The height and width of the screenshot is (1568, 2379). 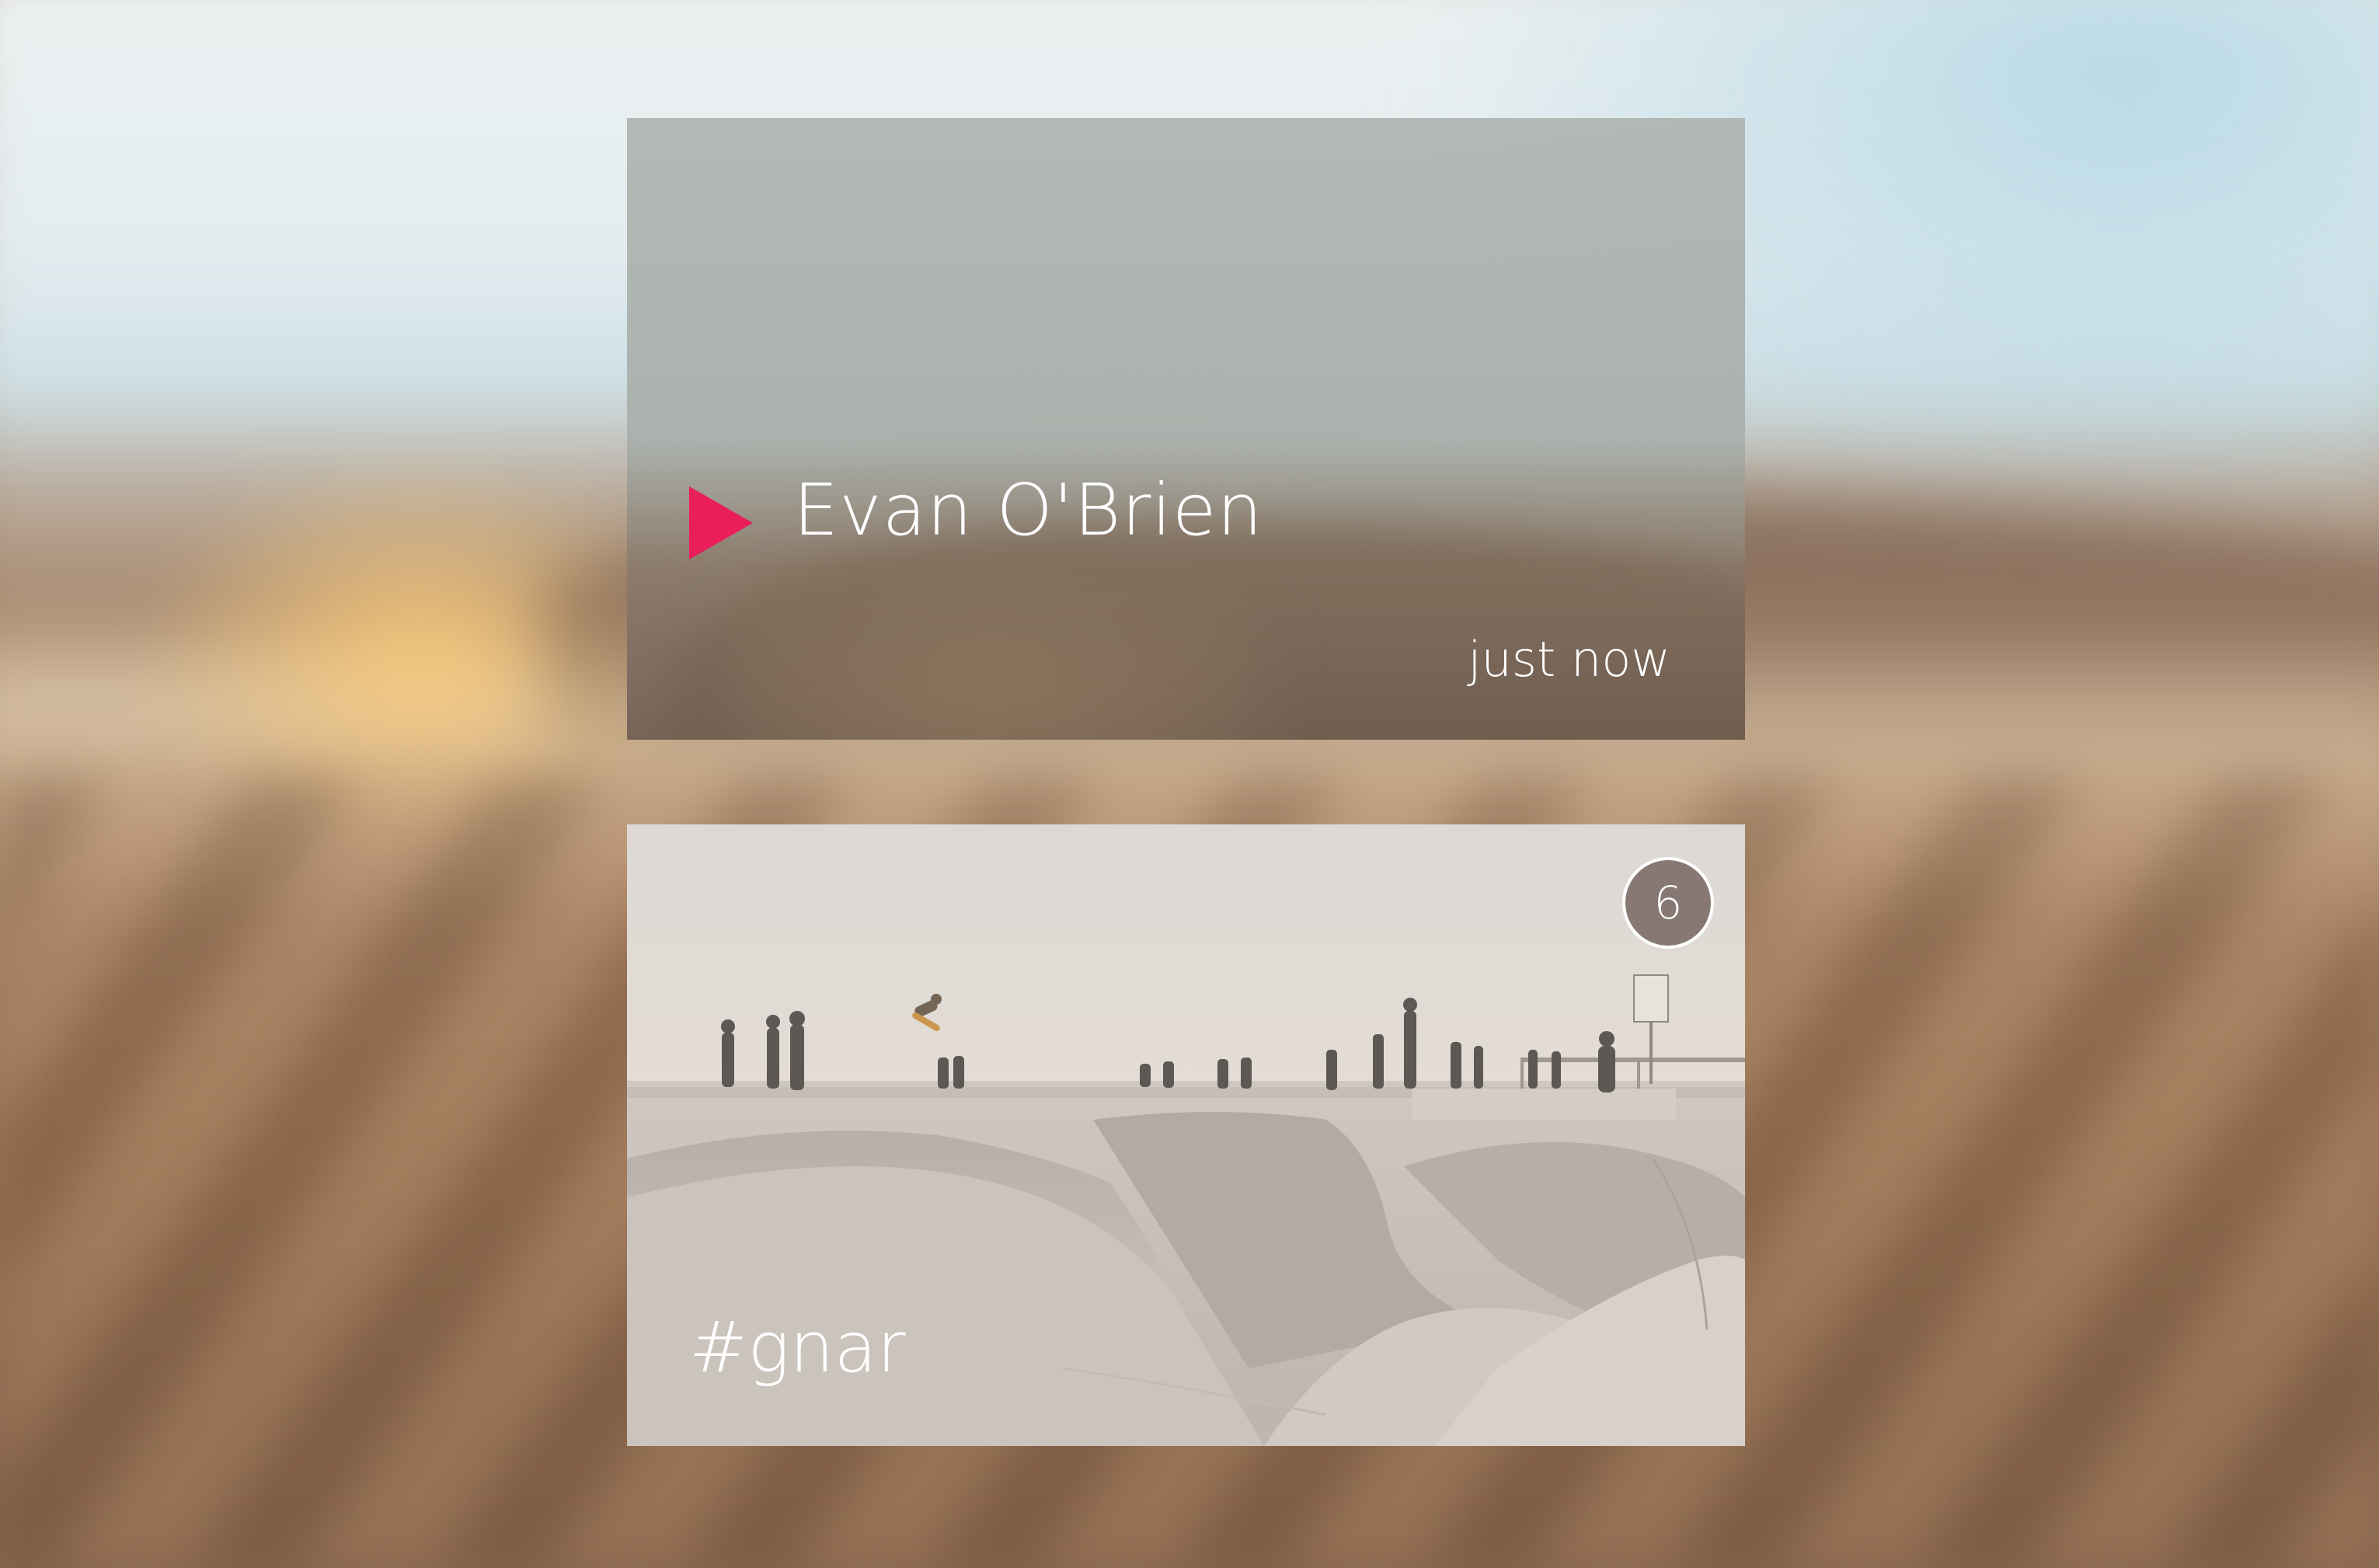 I want to click on count-badge: 6, so click(x=1668, y=903).